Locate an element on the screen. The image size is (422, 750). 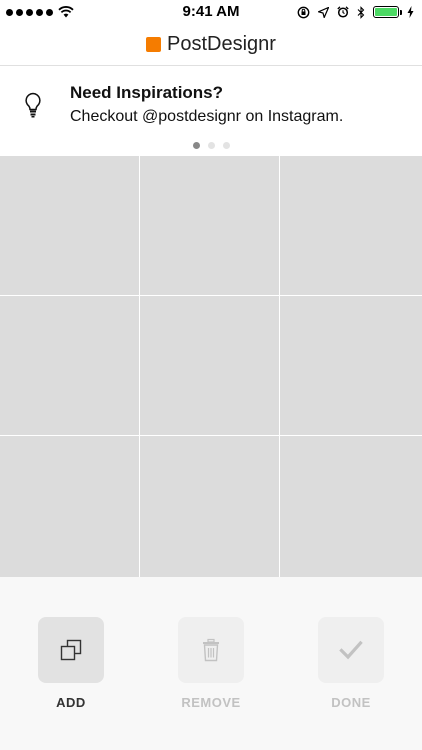
page-indicator is located at coordinates (211, 145).